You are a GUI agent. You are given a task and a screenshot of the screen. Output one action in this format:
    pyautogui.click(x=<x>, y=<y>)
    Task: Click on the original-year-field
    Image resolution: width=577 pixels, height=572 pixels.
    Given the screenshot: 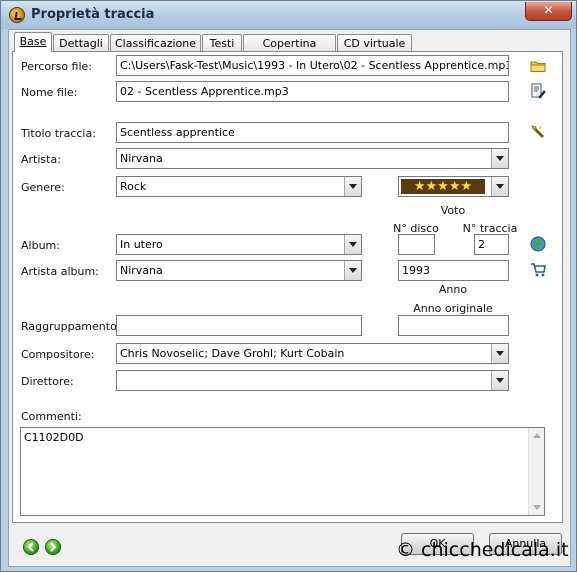 What is the action you would take?
    pyautogui.click(x=453, y=325)
    